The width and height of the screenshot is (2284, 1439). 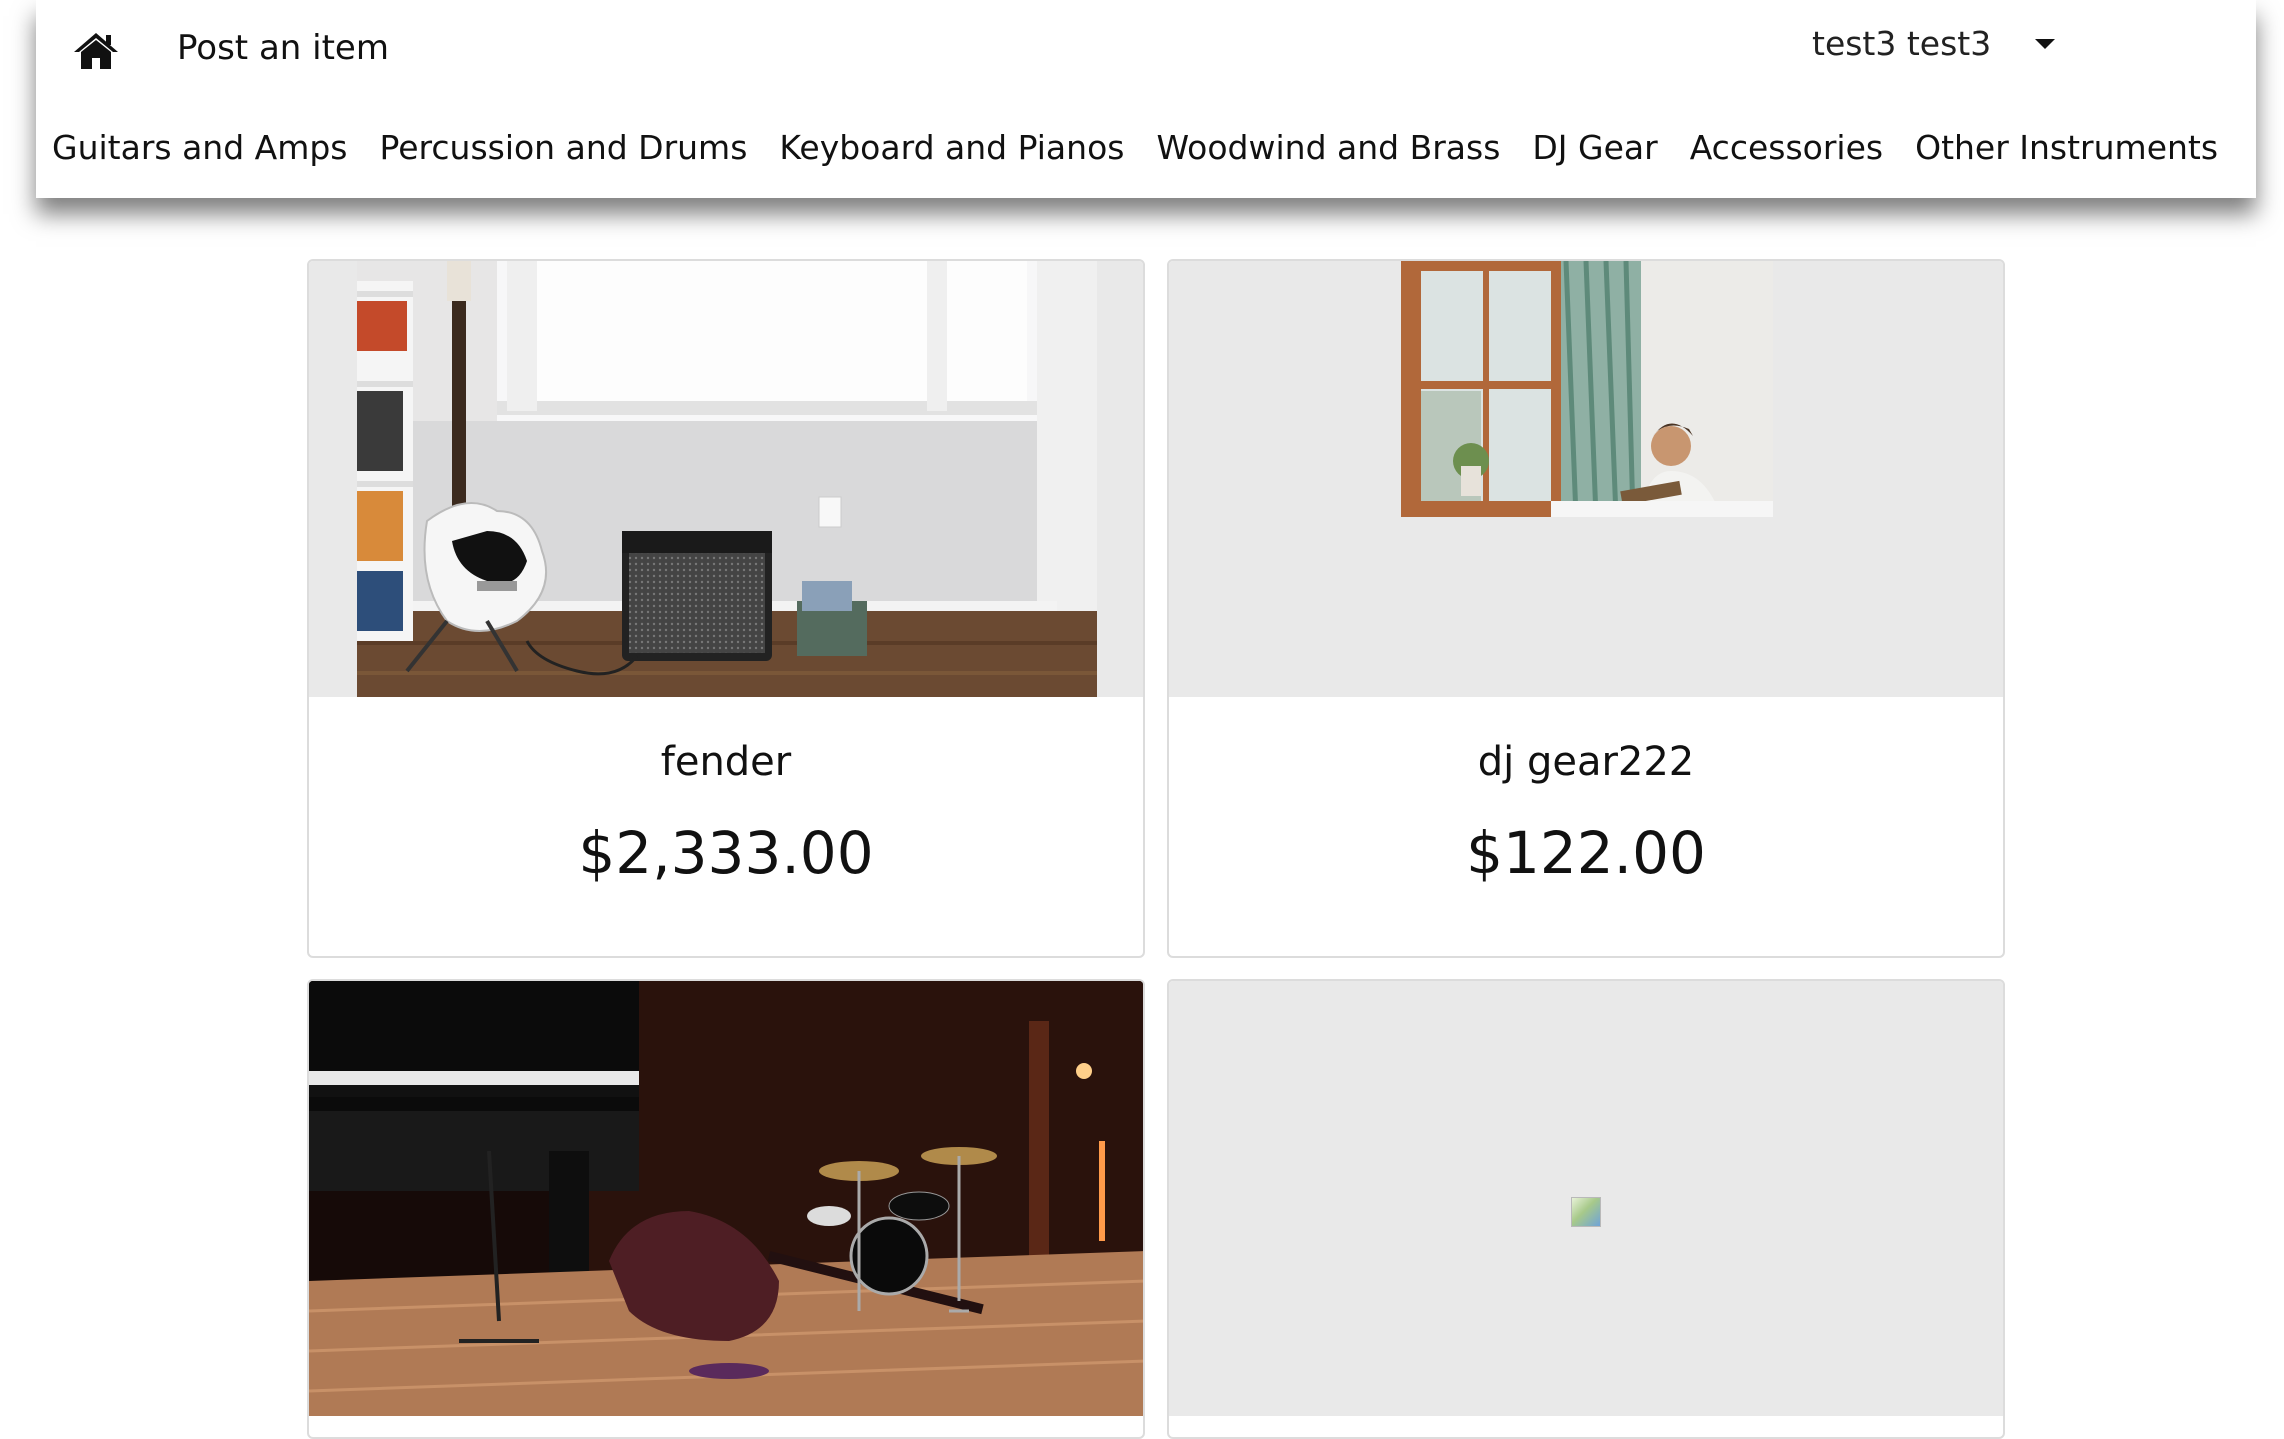 I want to click on bass-and-amp-photo, so click(x=727, y=479).